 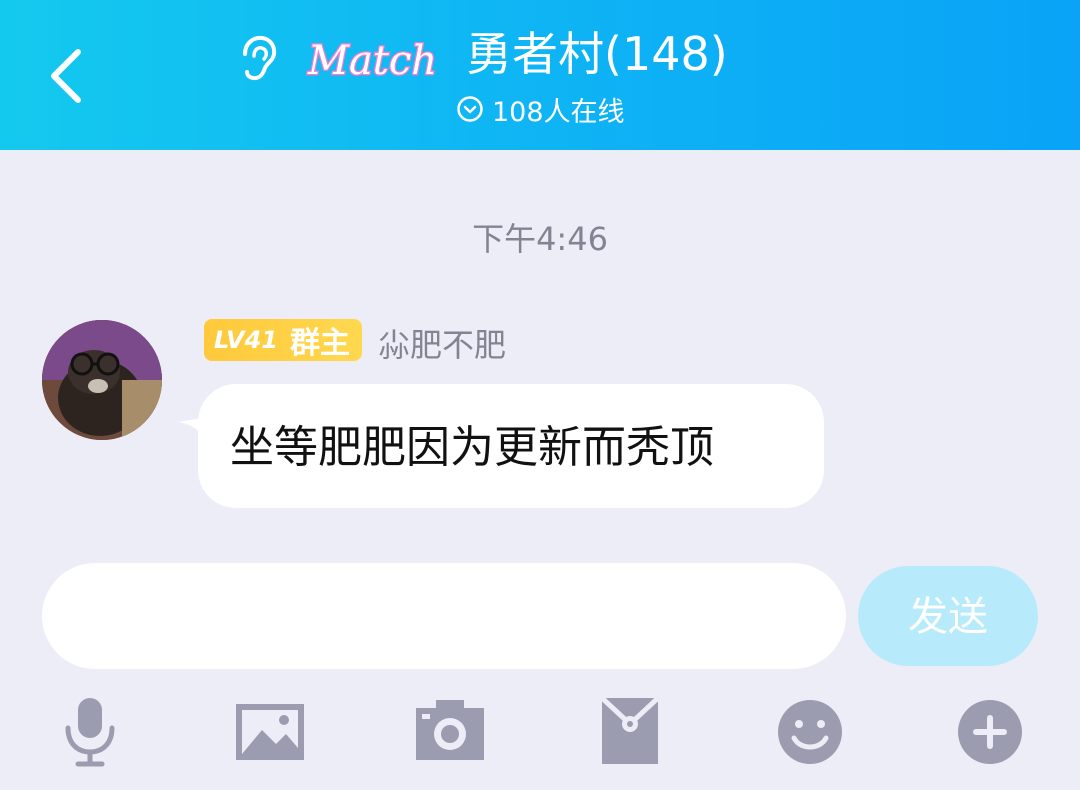 What do you see at coordinates (246, 340) in the screenshot?
I see `level-badge: LV41` at bounding box center [246, 340].